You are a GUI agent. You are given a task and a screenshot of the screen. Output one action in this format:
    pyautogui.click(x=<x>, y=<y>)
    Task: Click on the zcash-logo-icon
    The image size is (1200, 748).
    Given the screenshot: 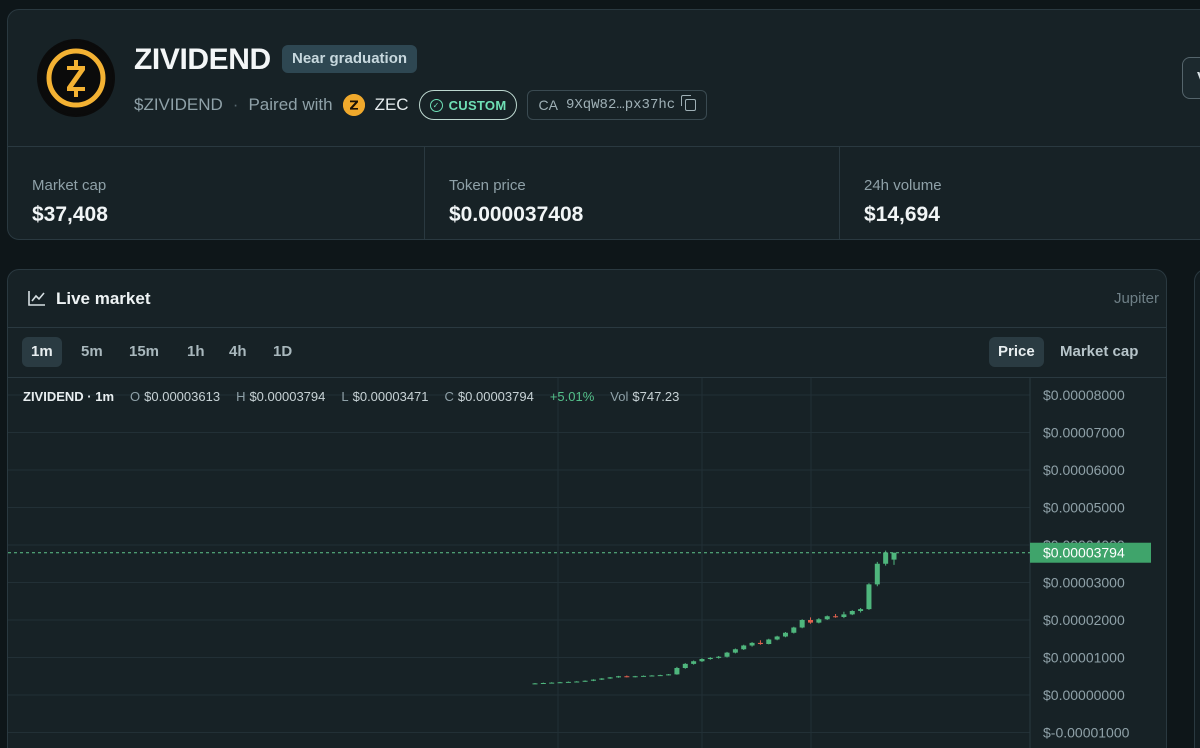 What is the action you would take?
    pyautogui.click(x=76, y=78)
    